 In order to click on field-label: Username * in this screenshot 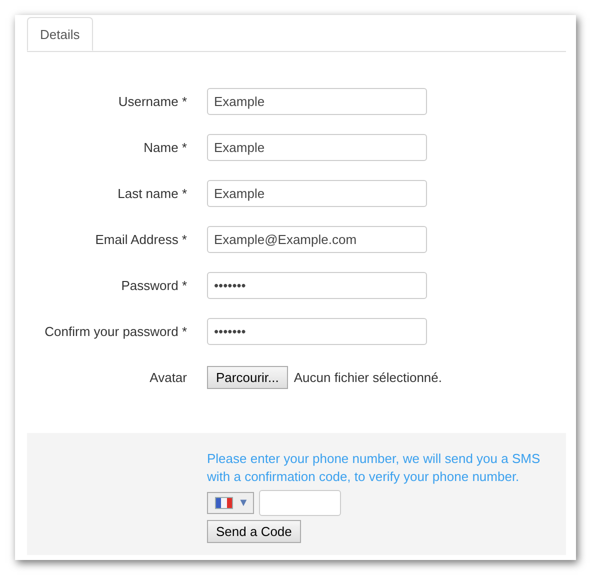, I will do `click(152, 101)`.